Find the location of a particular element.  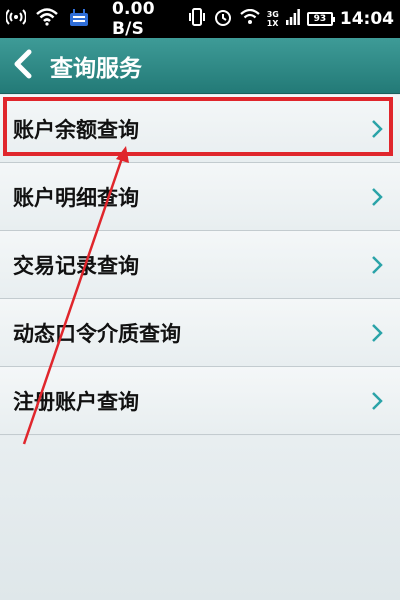

menu-item-label: 注册账户查询 is located at coordinates (76, 401).